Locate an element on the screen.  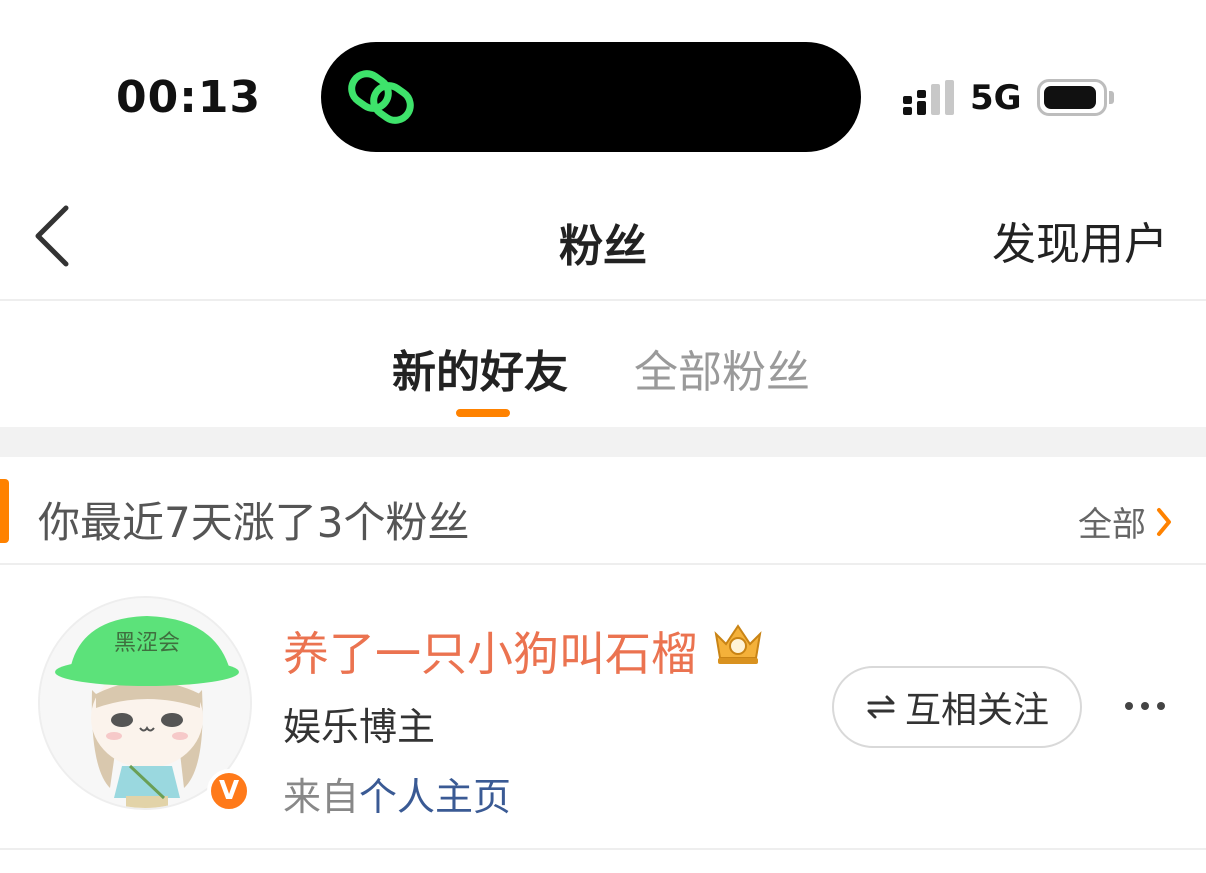
status-time: 00:13 is located at coordinates (189, 97).